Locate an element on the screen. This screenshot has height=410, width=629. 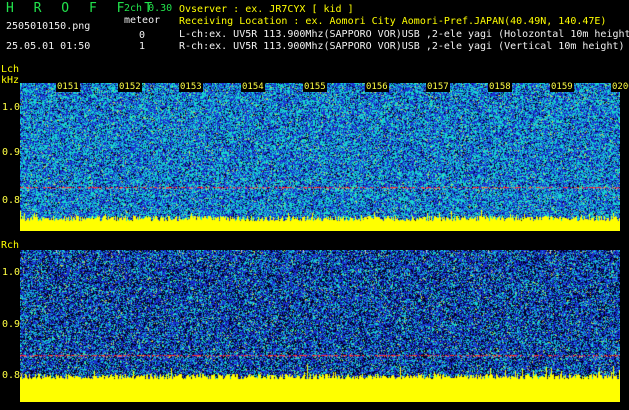
rch-ytick-3: 0.8 is located at coordinates (11, 375).